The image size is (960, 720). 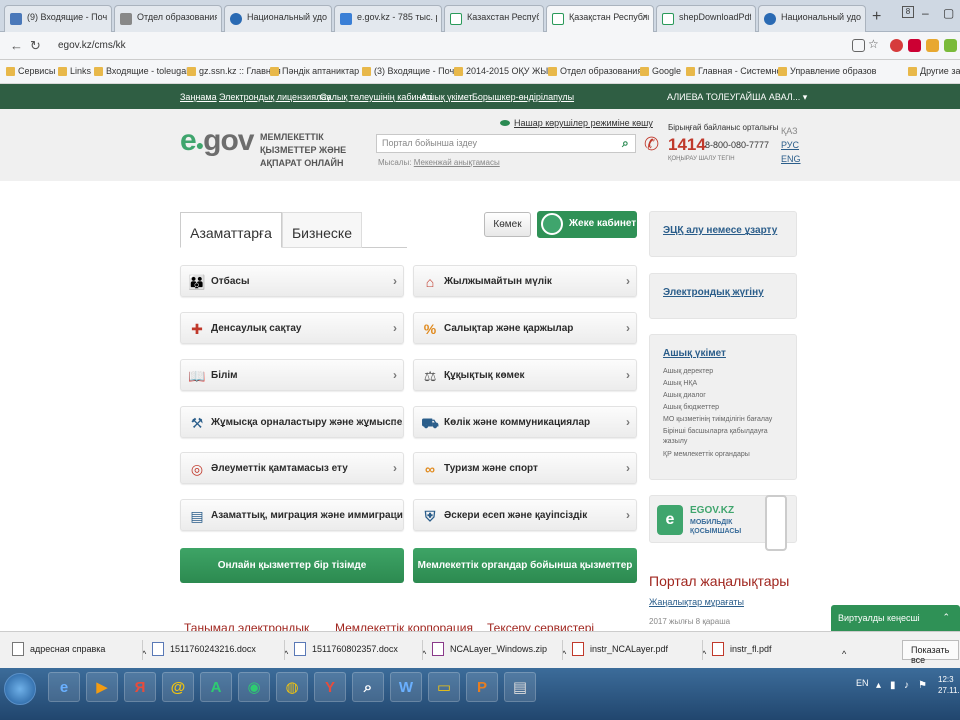 What do you see at coordinates (862, 683) in the screenshot?
I see `language-indicator: EN` at bounding box center [862, 683].